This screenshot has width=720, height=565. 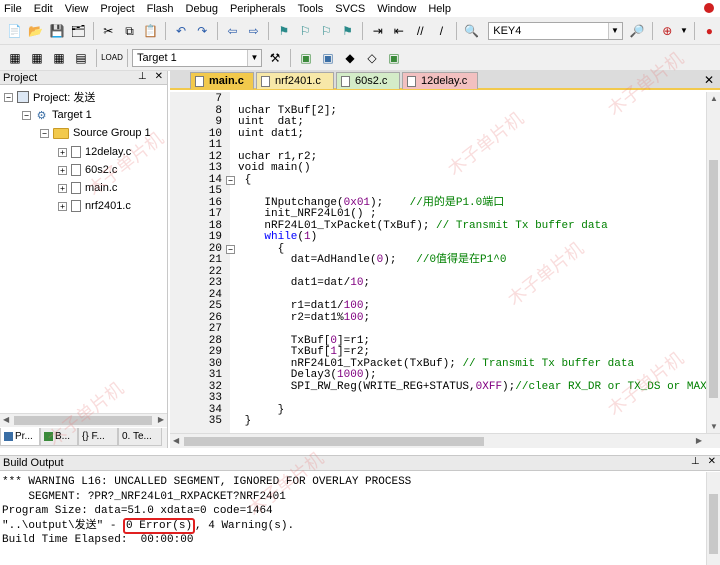 I want to click on bookmark-prev-icon: ⚐, so click(x=304, y=31).